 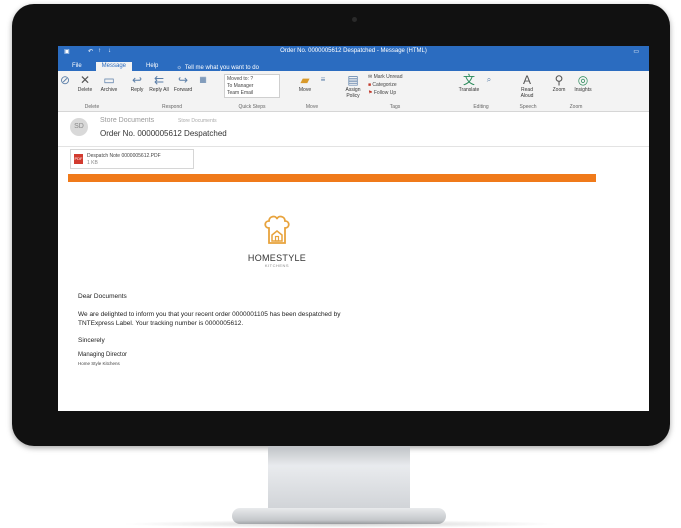 I want to click on respond-group: ↩ Reply ⇇ Reply All ↪ Forward ▦ Respond, so click(x=172, y=91).